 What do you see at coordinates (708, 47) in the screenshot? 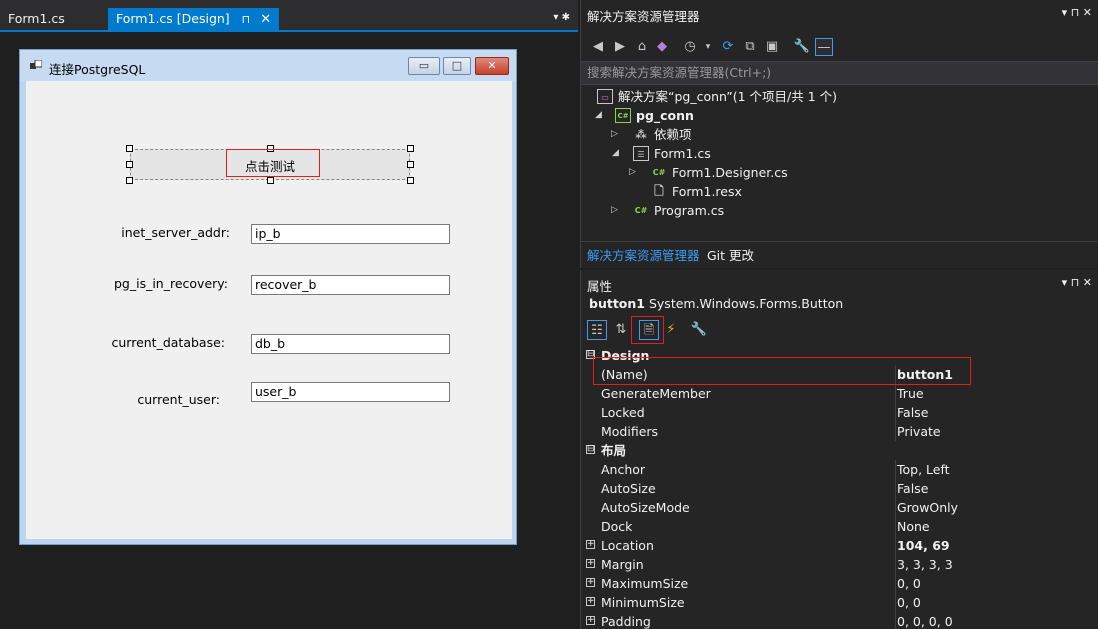
I see `chevron-down-icon: ▾` at bounding box center [708, 47].